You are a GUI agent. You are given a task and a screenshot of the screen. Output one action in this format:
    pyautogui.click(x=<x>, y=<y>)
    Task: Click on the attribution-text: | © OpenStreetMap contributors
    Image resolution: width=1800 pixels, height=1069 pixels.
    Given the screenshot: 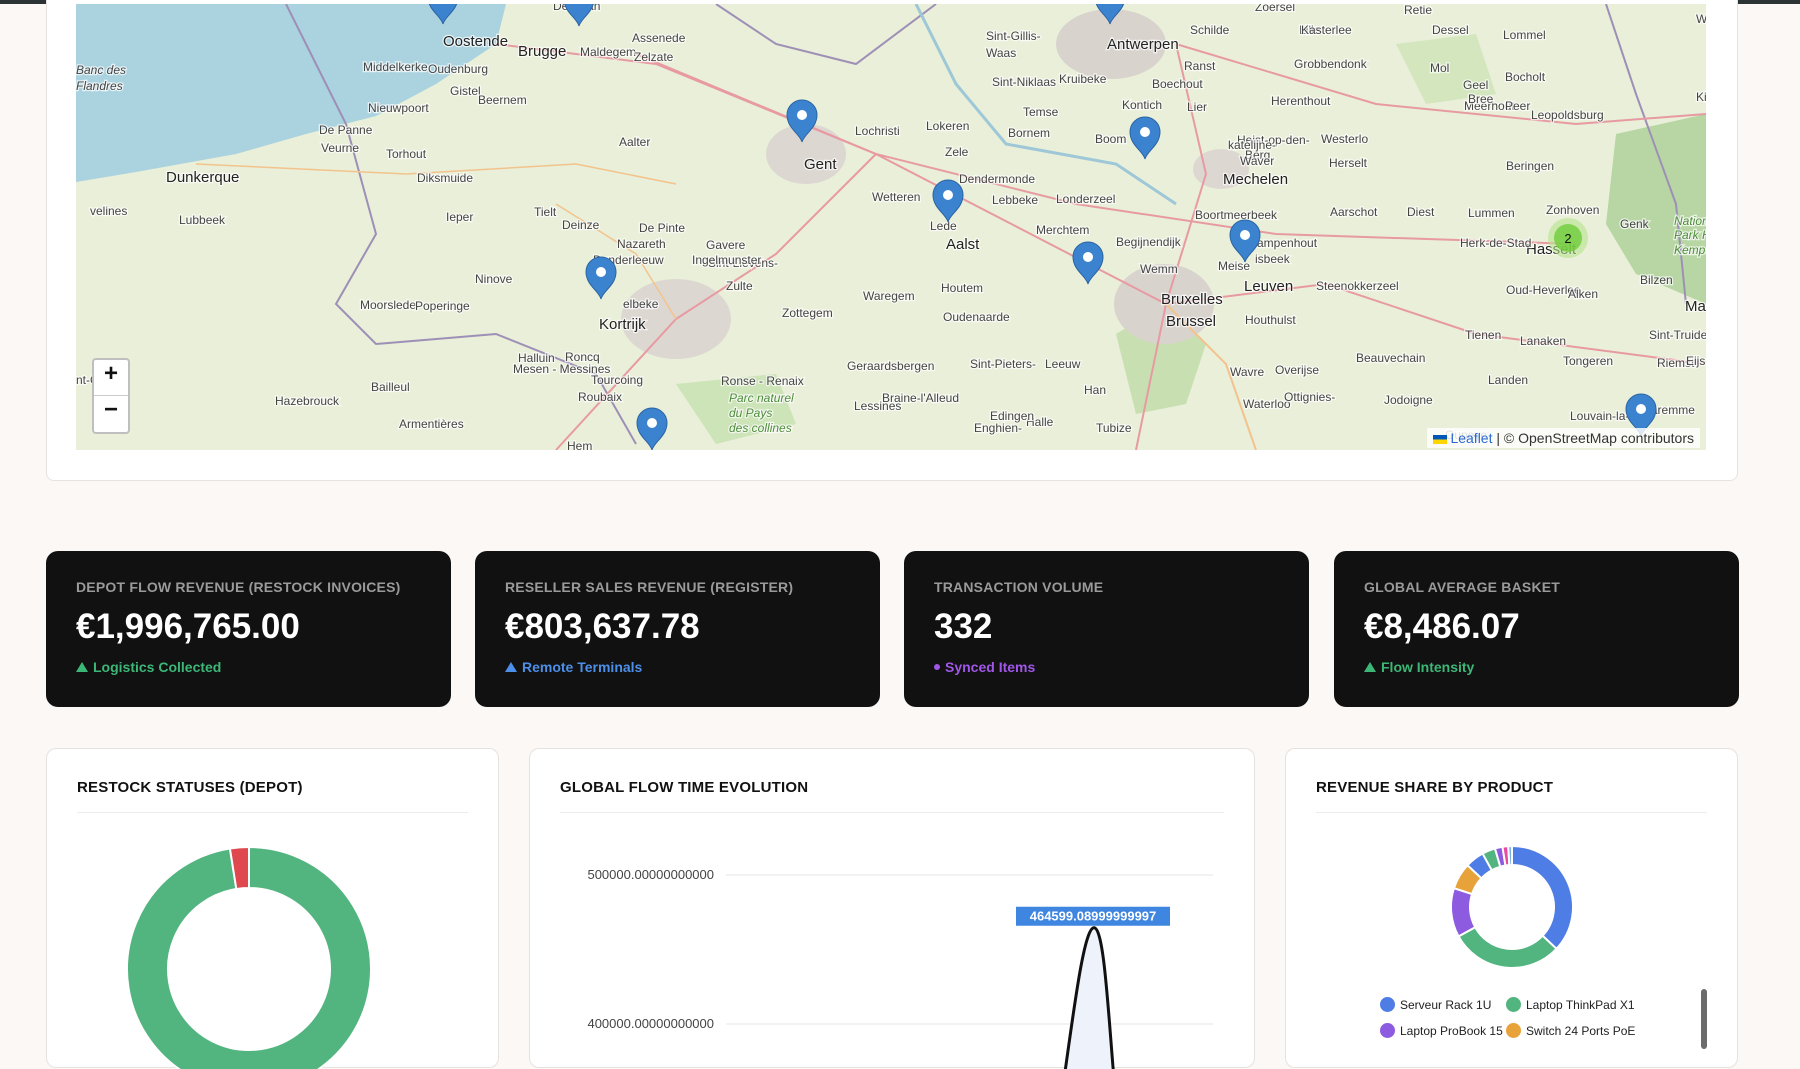 What is the action you would take?
    pyautogui.click(x=1593, y=438)
    